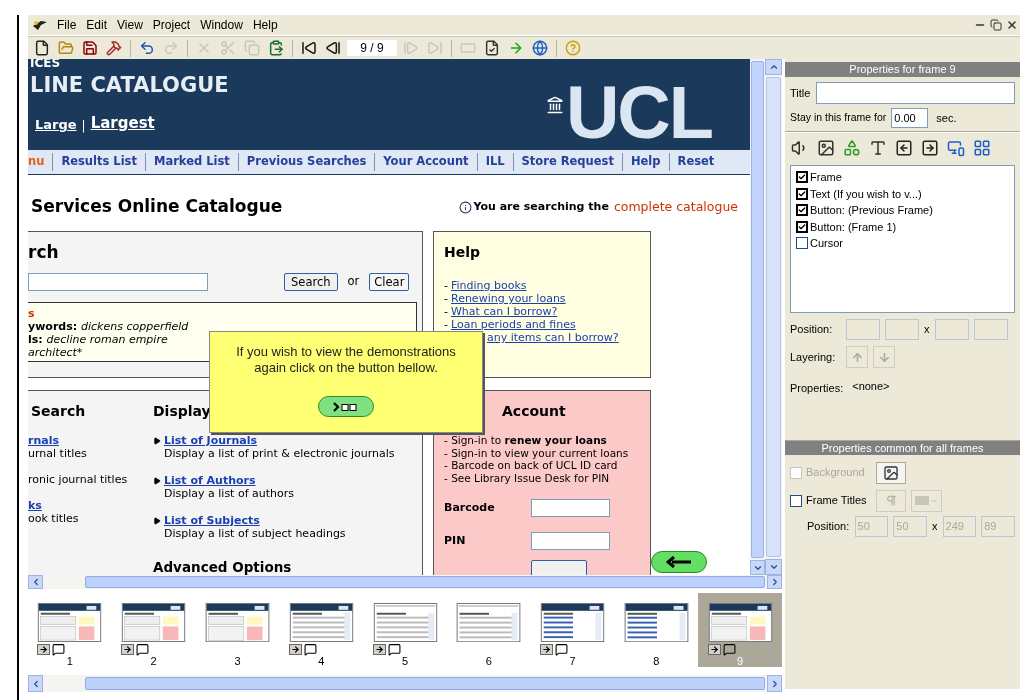 The width and height of the screenshot is (1035, 700). Describe the element at coordinates (773, 317) in the screenshot. I see `vertical-scrollbar` at that location.